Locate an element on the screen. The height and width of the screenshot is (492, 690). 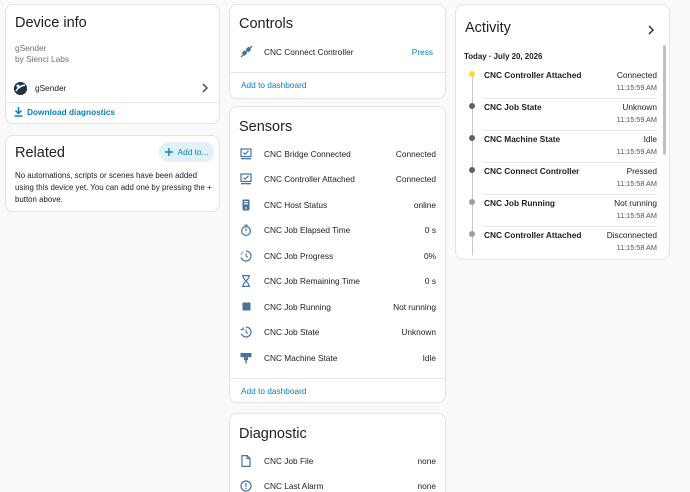
activity-state: Unknown is located at coordinates (639, 107).